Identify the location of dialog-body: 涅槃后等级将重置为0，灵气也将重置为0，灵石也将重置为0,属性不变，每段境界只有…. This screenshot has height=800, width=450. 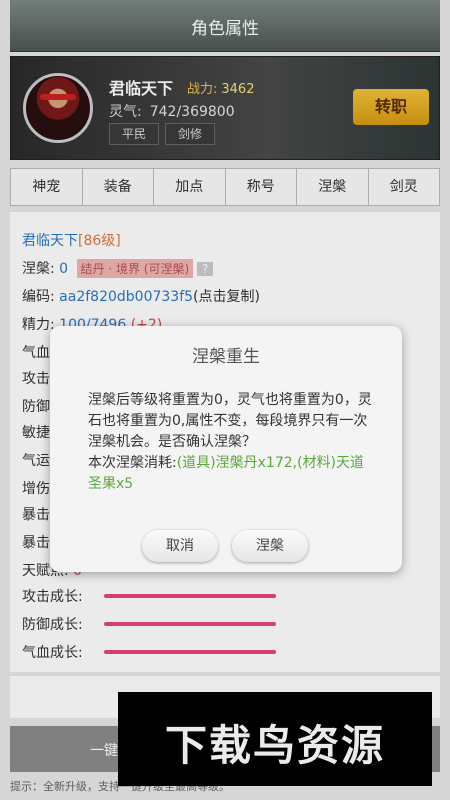
(230, 442).